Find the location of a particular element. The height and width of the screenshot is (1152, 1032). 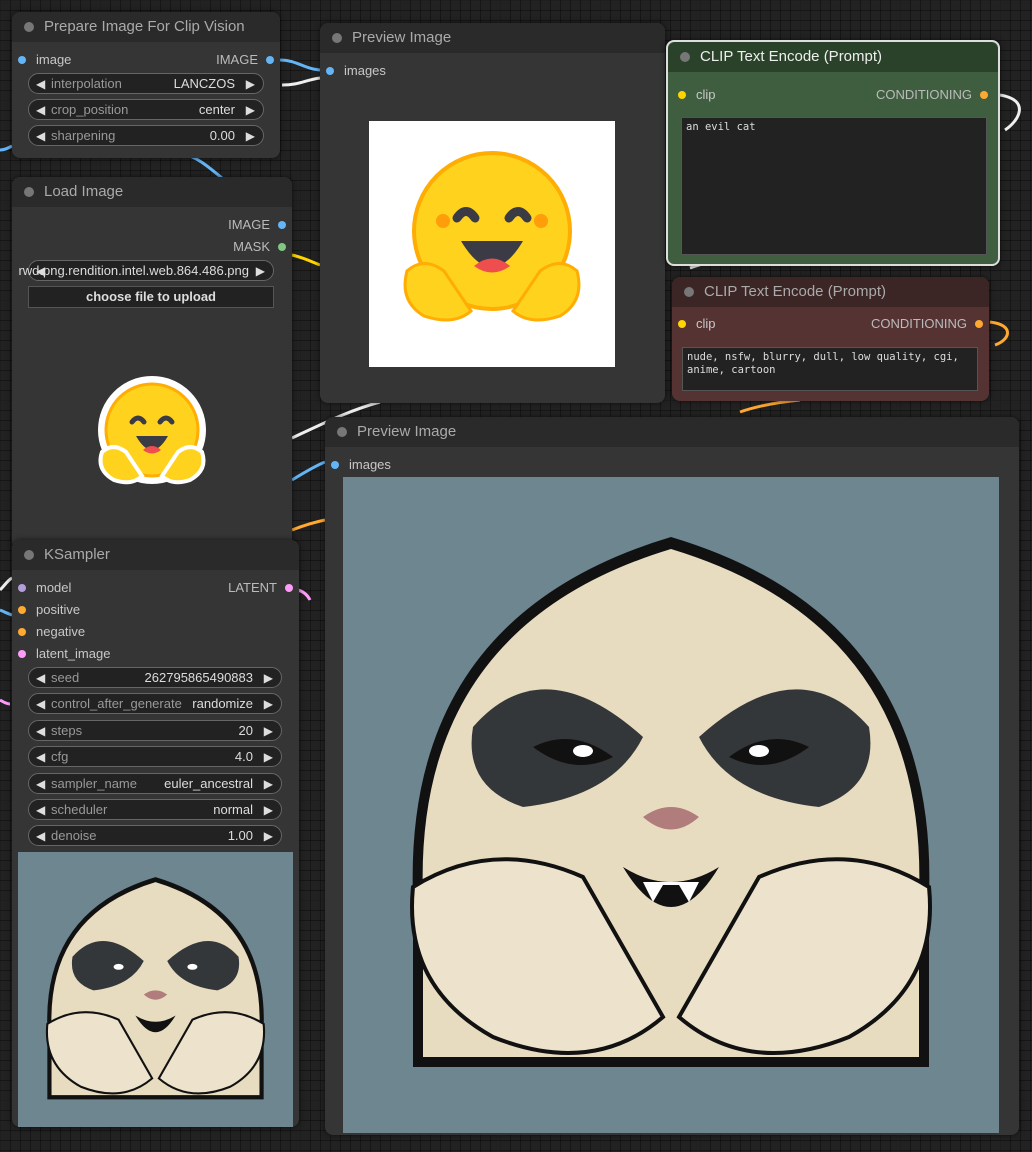

positive-input-slot: positive is located at coordinates (49, 610).